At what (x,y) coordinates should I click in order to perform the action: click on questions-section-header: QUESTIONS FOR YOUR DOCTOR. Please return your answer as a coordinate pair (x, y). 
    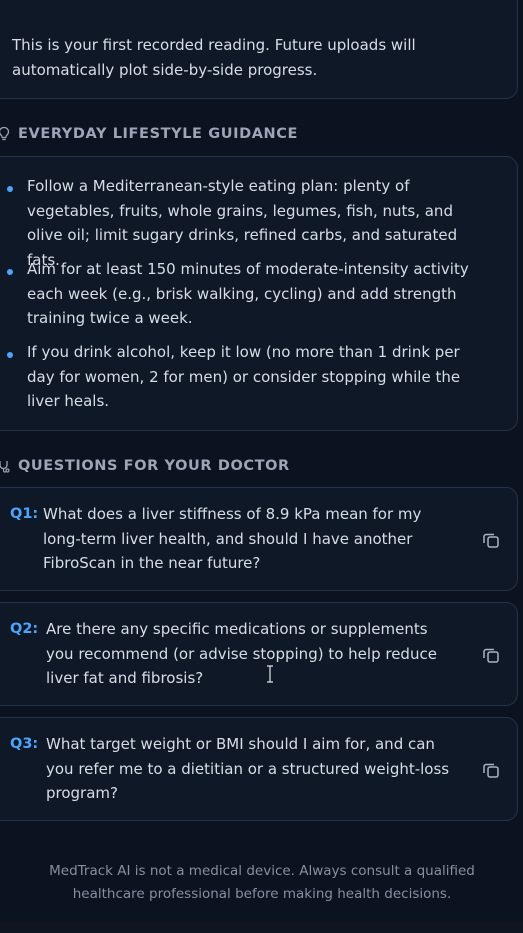
    Looking at the image, I should click on (145, 466).